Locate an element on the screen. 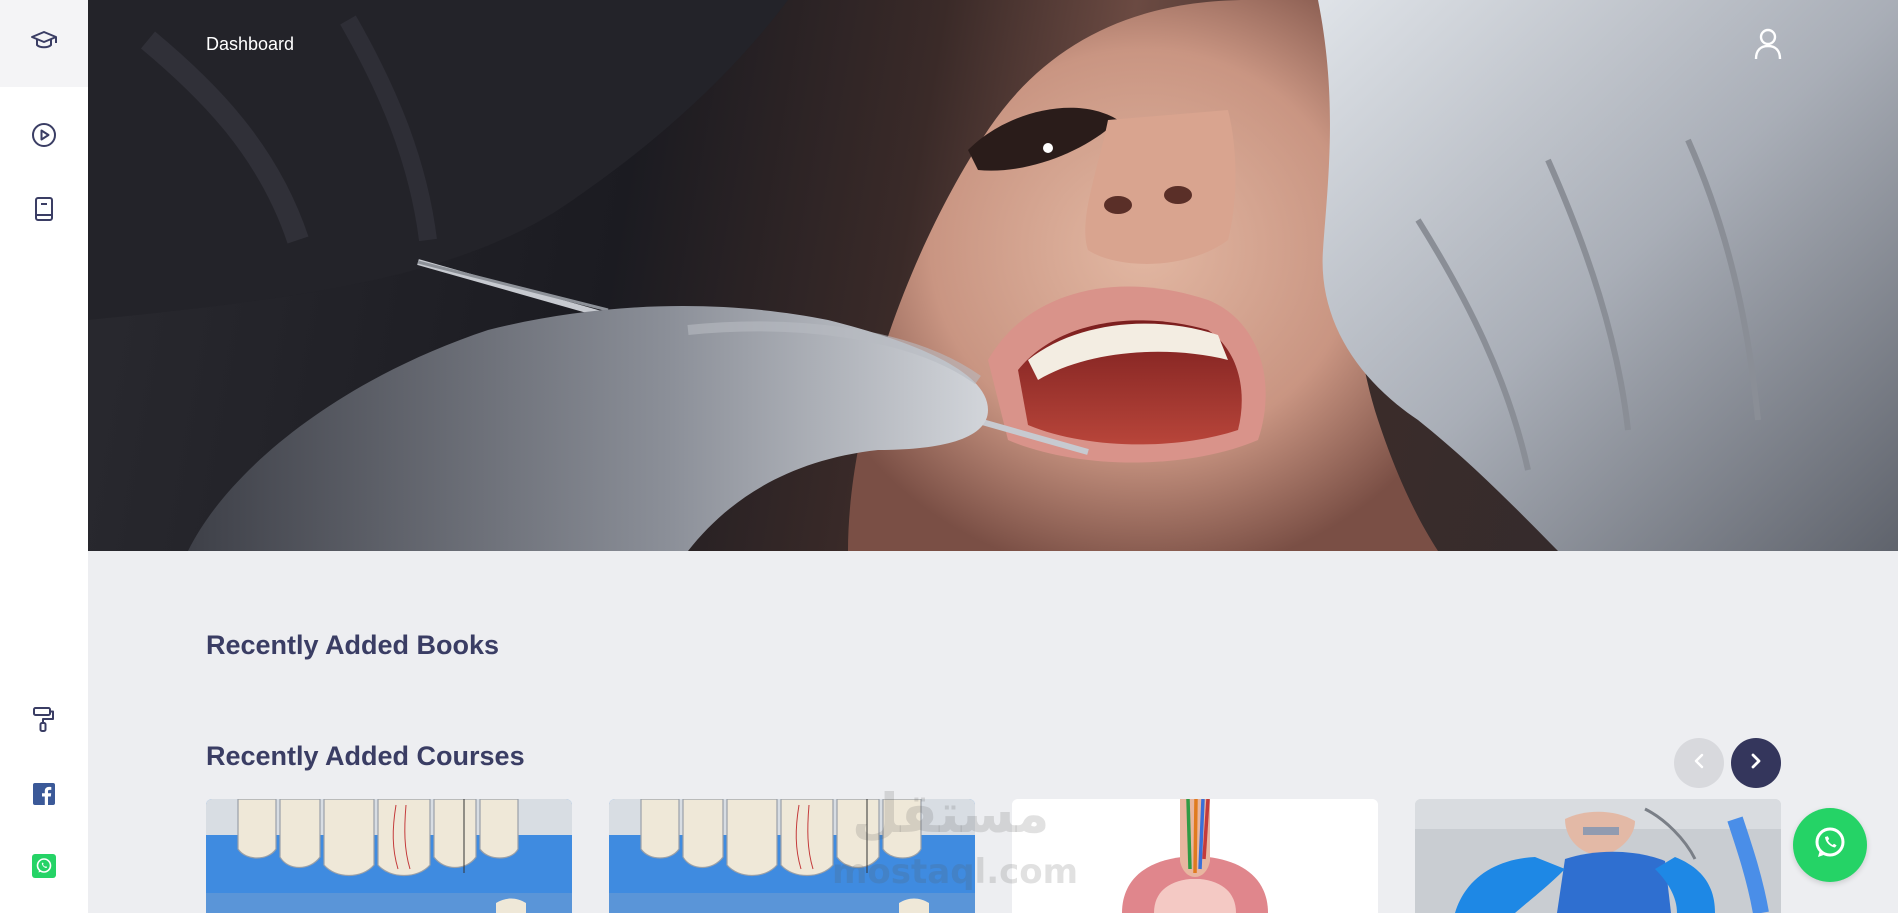  tooth-root-canal-illustration is located at coordinates (1195, 856).